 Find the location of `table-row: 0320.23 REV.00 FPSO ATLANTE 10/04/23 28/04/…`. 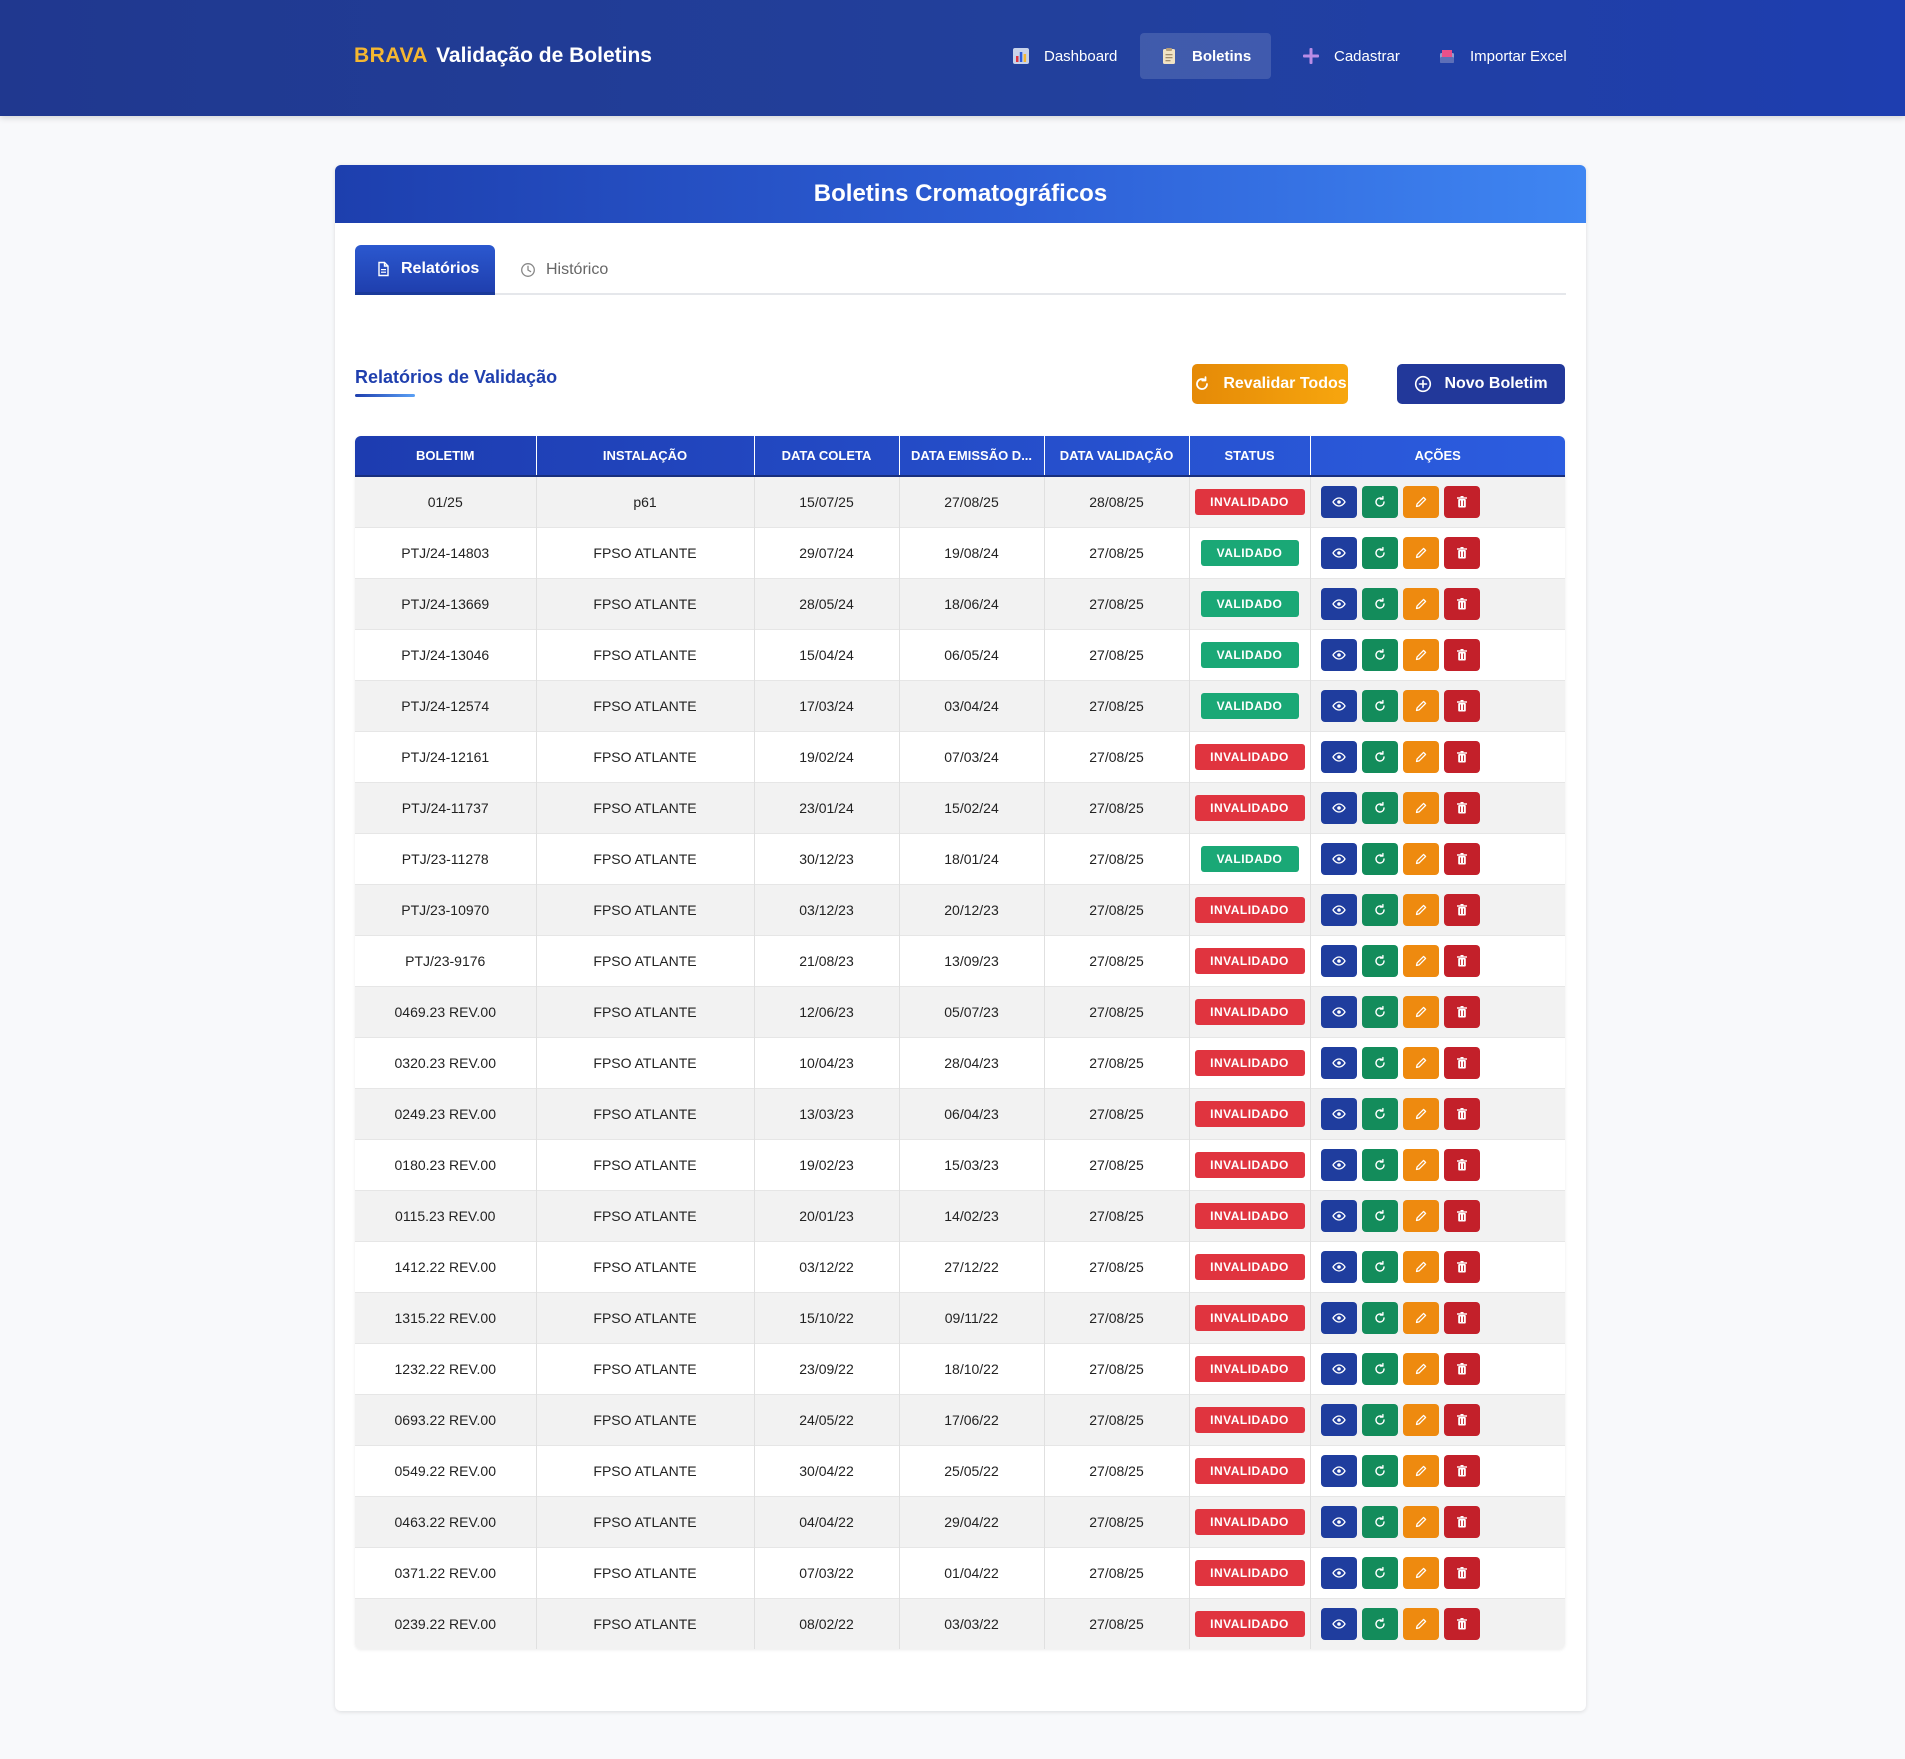

table-row: 0320.23 REV.00 FPSO ATLANTE 10/04/23 28/04/… is located at coordinates (960, 1062).